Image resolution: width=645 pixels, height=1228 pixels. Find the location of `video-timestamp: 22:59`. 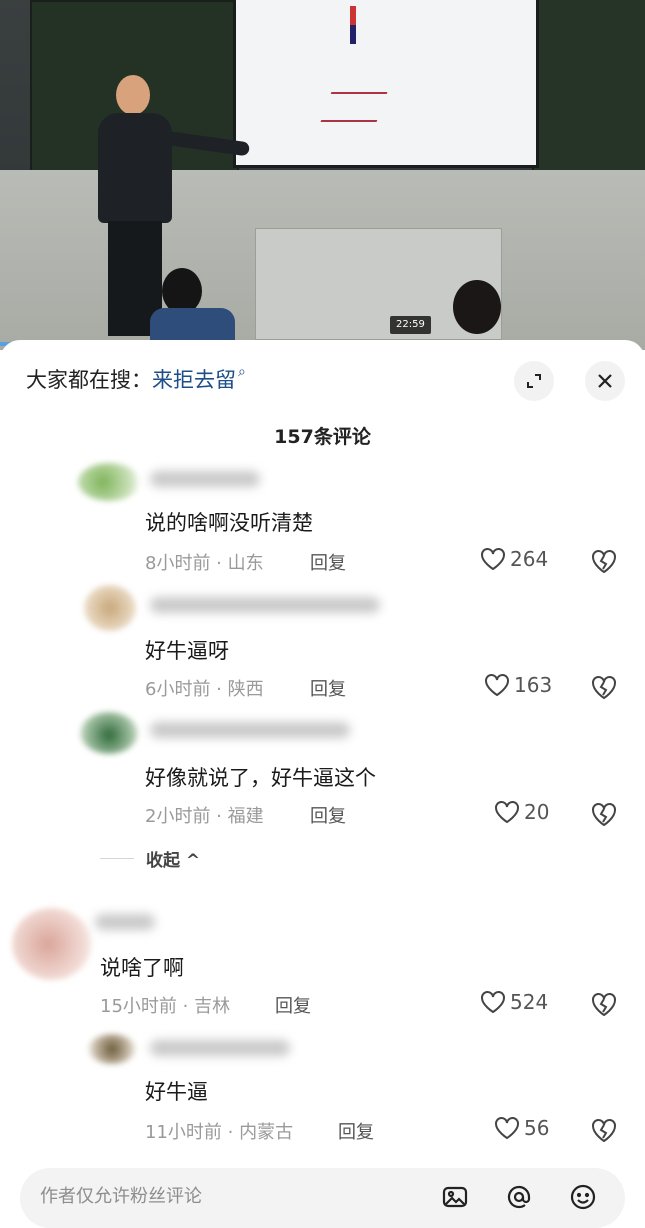

video-timestamp: 22:59 is located at coordinates (410, 325).